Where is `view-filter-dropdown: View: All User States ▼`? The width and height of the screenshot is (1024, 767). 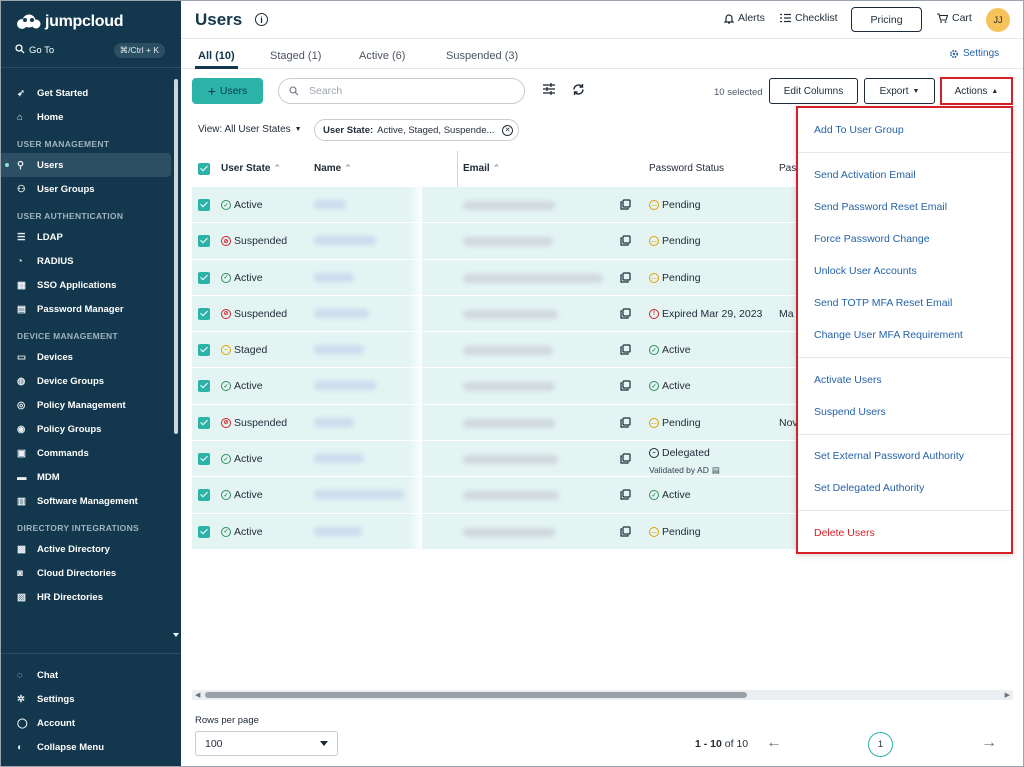 view-filter-dropdown: View: All User States ▼ is located at coordinates (250, 129).